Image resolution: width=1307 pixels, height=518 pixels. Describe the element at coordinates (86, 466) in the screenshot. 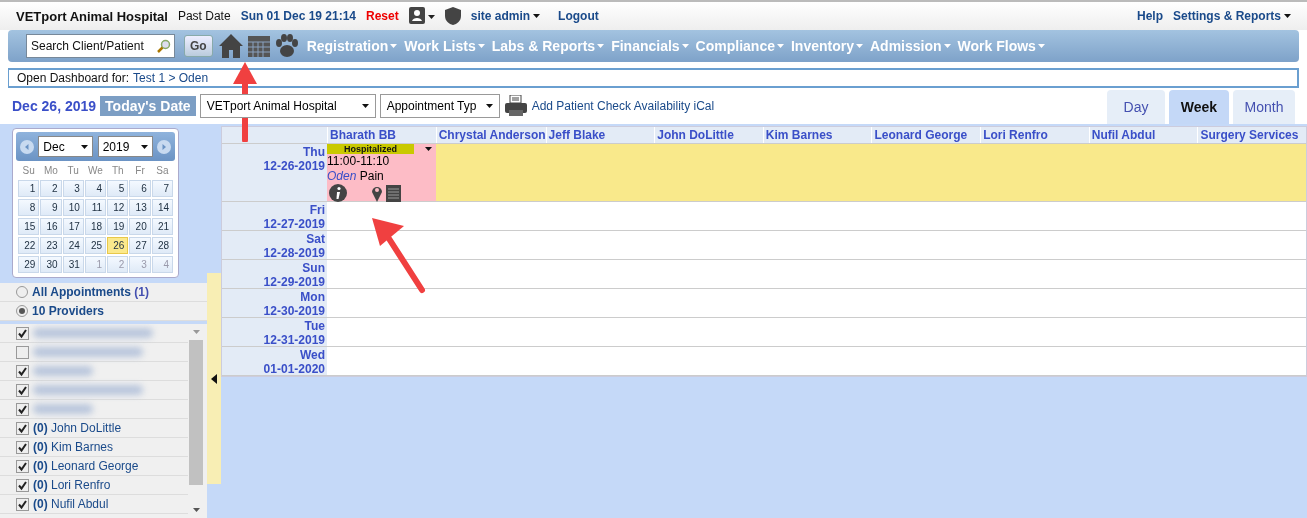

I see `provider-item: (0) Leonard George` at that location.